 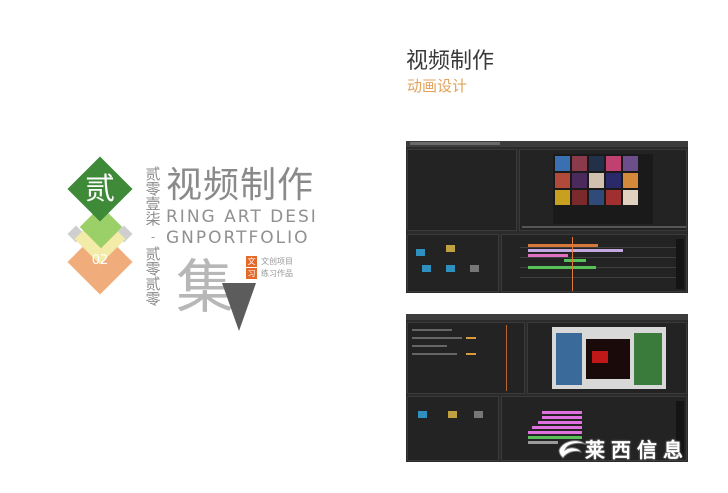 I want to click on 3d-scene-preview, so click(x=609, y=358).